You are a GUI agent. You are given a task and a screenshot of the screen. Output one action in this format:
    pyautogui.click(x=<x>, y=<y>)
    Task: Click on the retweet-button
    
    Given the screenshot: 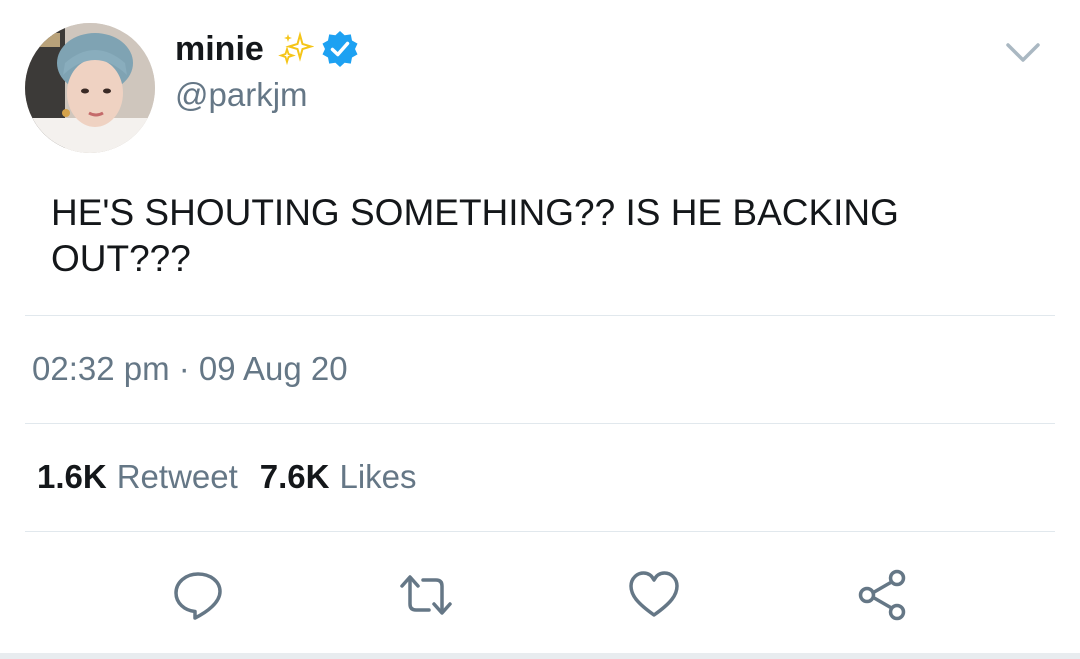 What is the action you would take?
    pyautogui.click(x=426, y=595)
    